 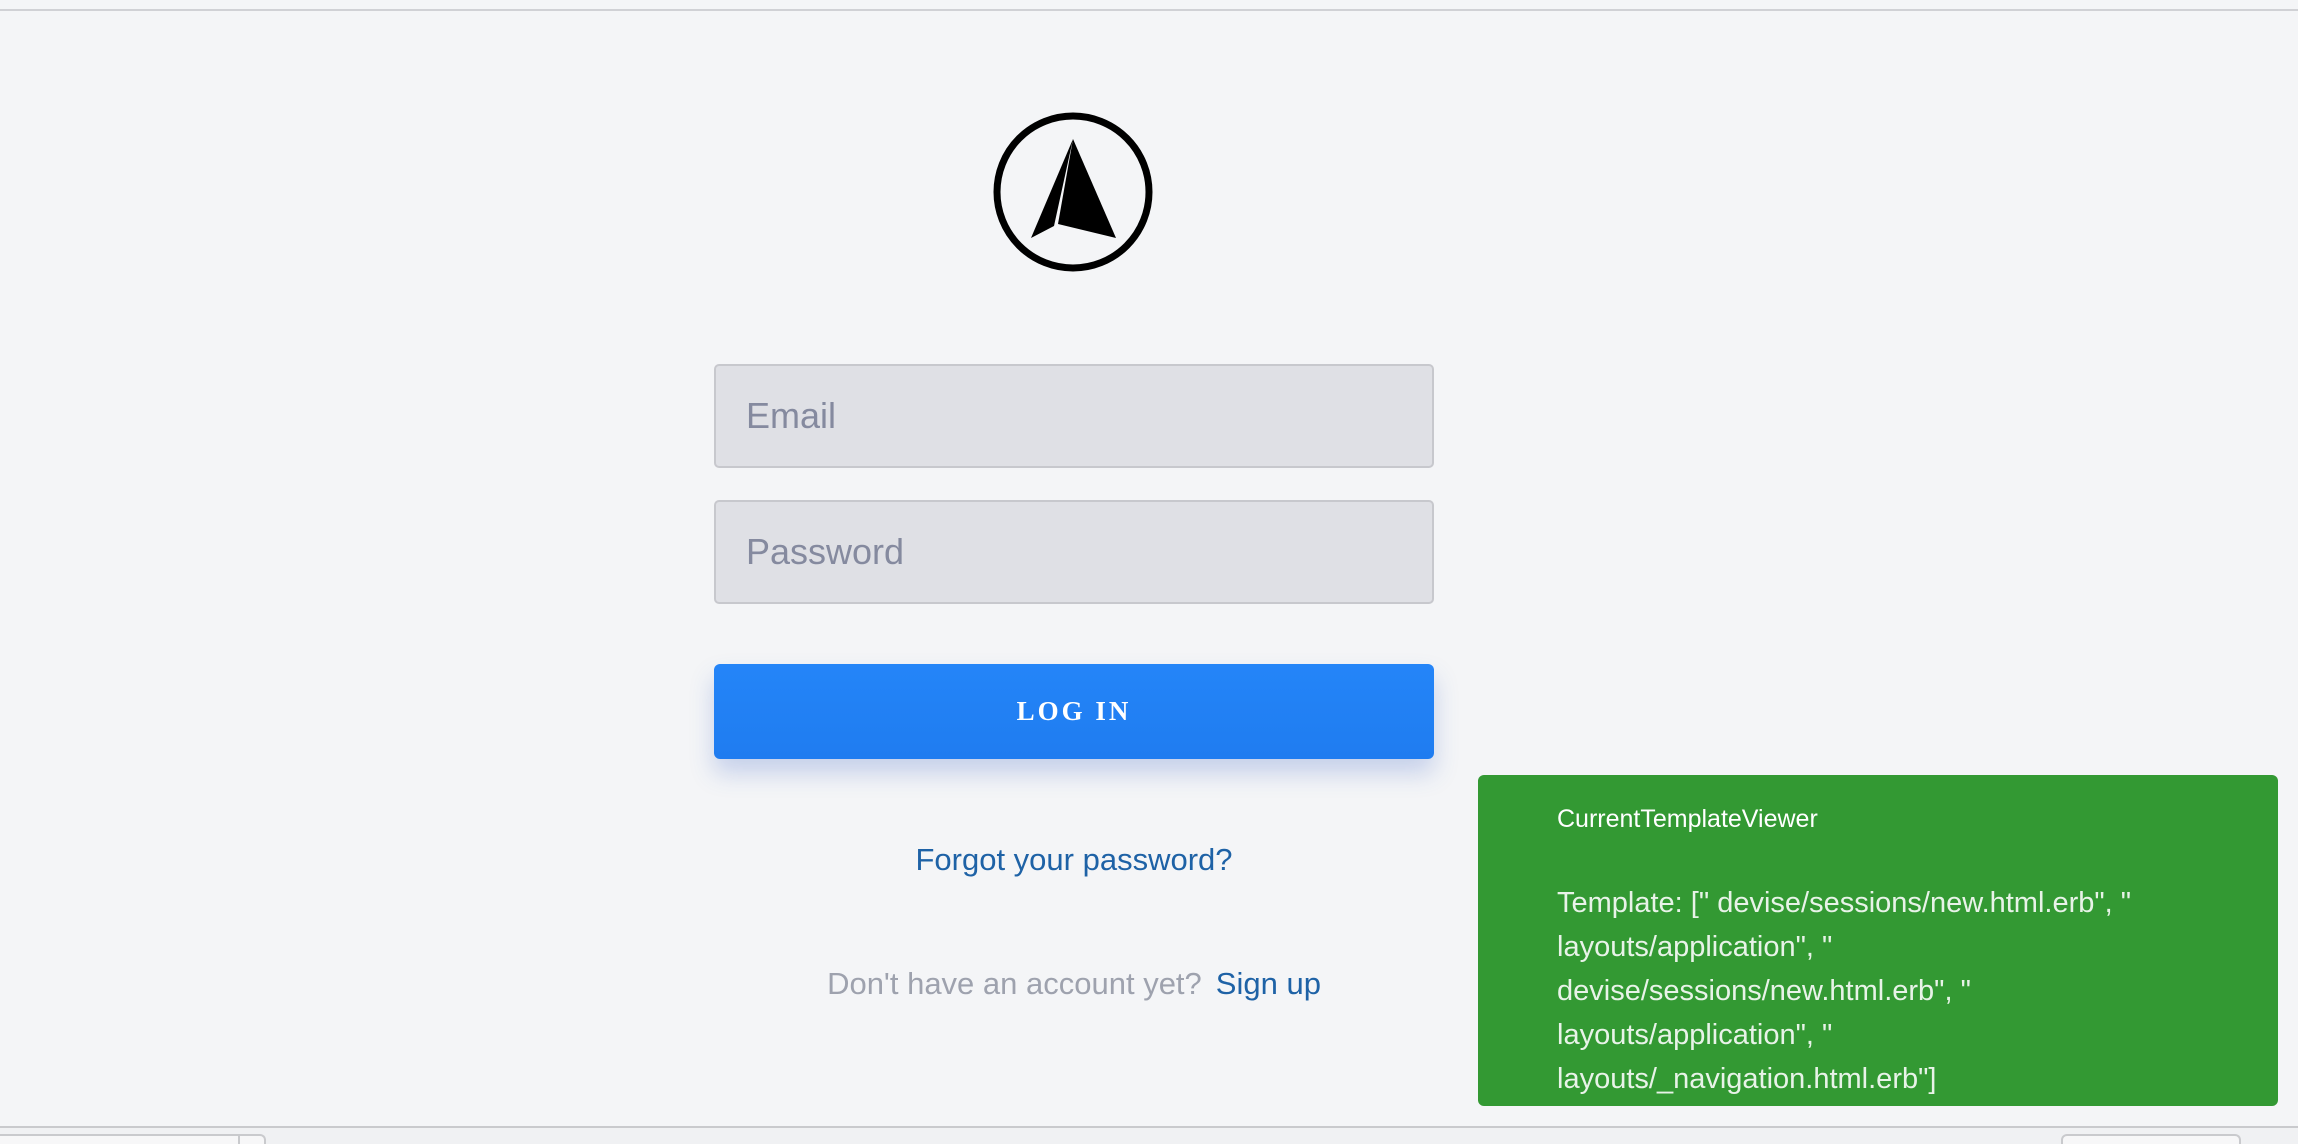 What do you see at coordinates (1074, 552) in the screenshot?
I see `password-field` at bounding box center [1074, 552].